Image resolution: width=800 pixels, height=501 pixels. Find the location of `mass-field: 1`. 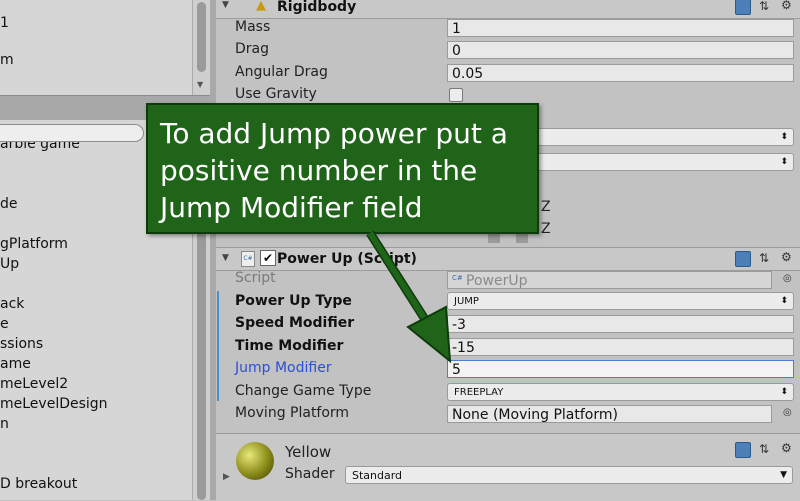

mass-field: 1 is located at coordinates (620, 28).